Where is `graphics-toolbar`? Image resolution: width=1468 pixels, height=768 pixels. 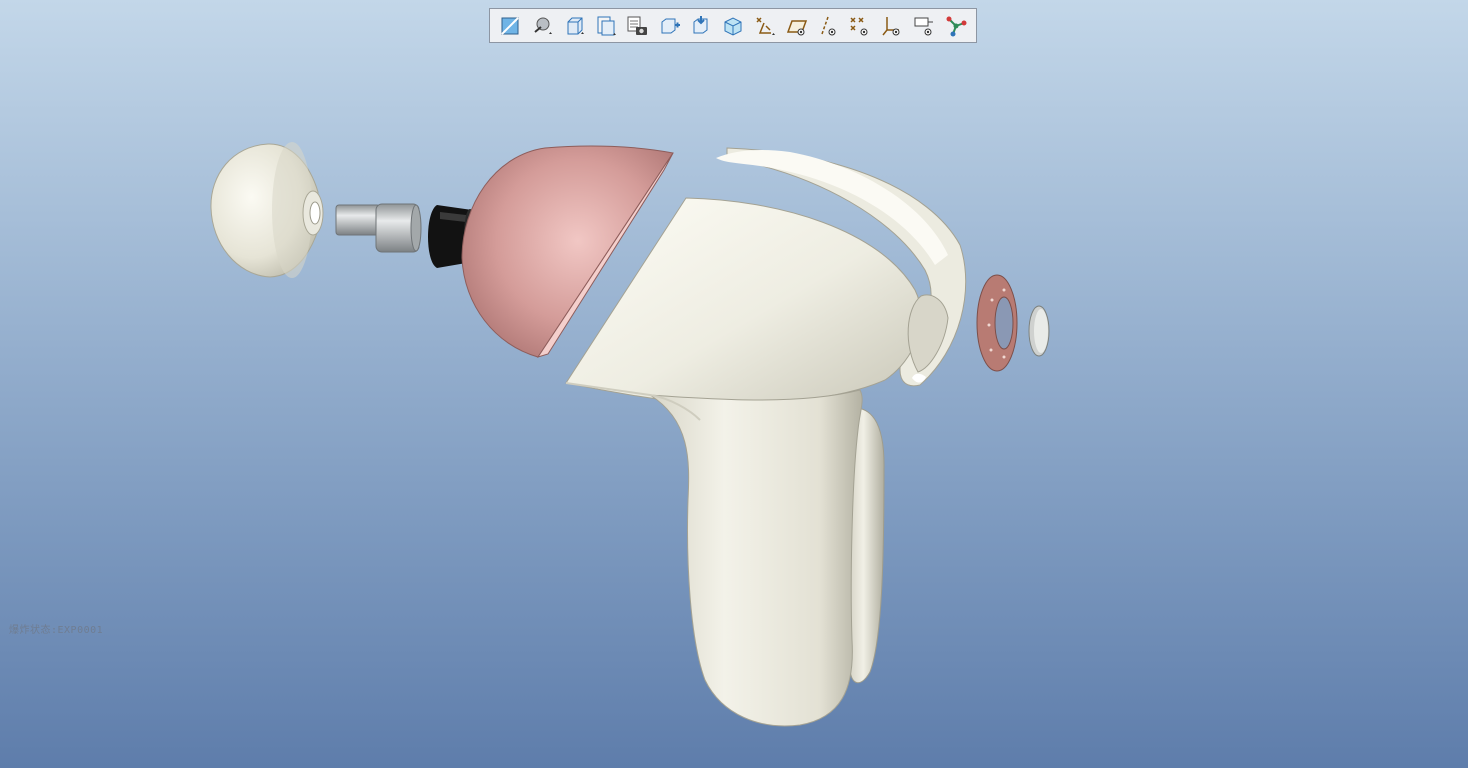
graphics-toolbar is located at coordinates (733, 25).